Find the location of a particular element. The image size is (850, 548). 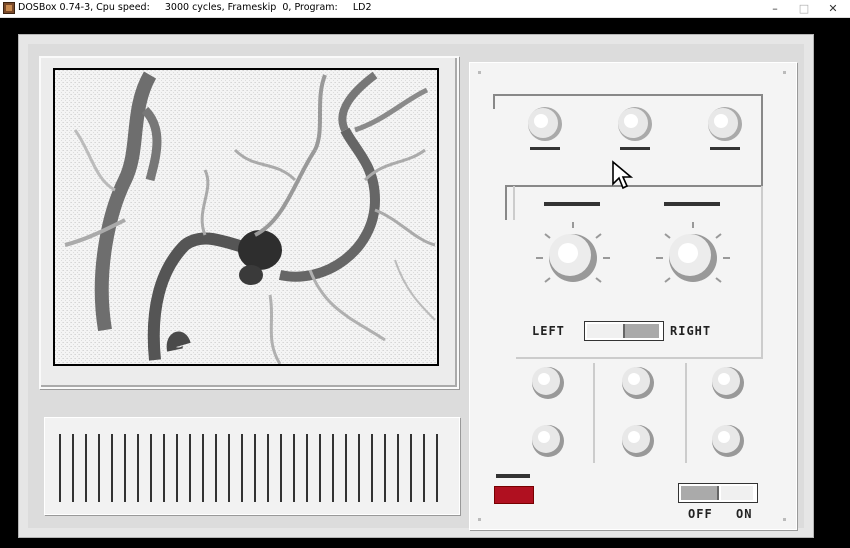

balance-left-label: LEFT is located at coordinates (548, 331).